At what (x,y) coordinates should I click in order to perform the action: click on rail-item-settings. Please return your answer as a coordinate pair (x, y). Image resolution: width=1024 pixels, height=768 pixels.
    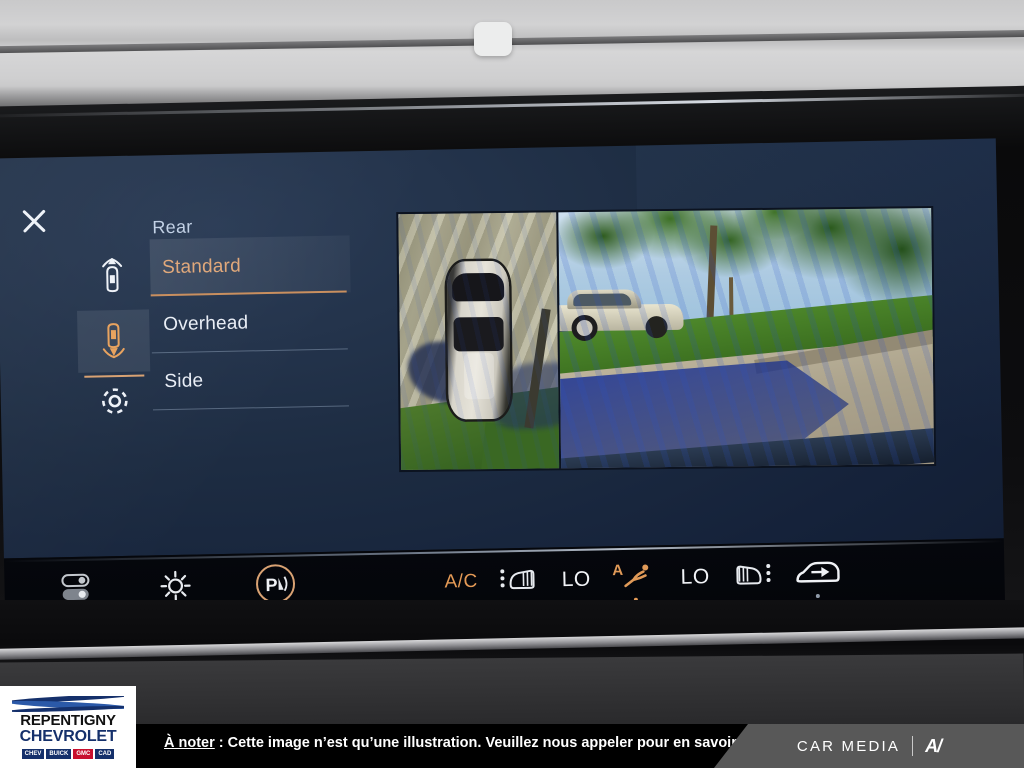
    Looking at the image, I should click on (114, 402).